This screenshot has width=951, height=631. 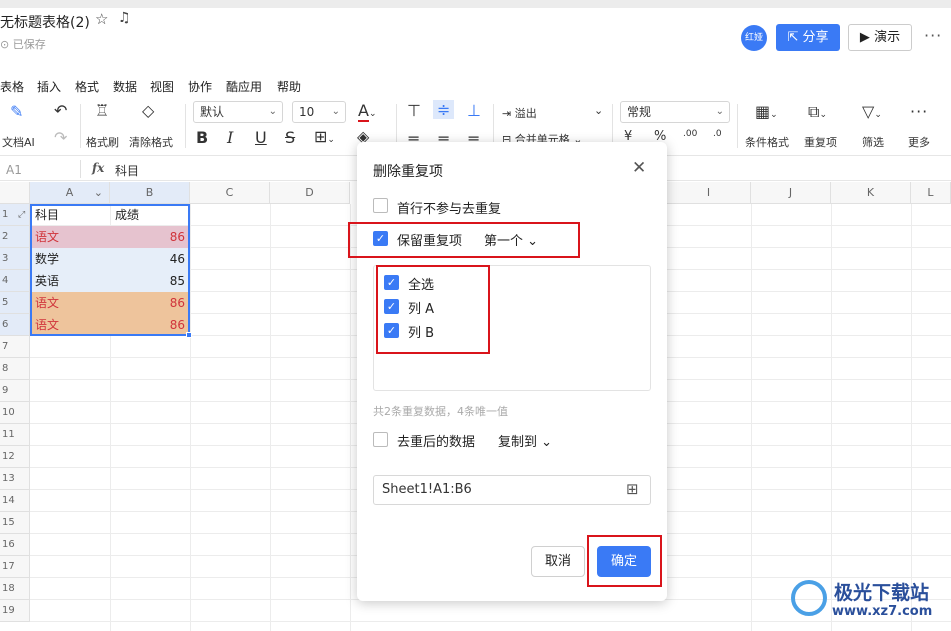 What do you see at coordinates (70, 281) in the screenshot?
I see `cell-a4: 英语` at bounding box center [70, 281].